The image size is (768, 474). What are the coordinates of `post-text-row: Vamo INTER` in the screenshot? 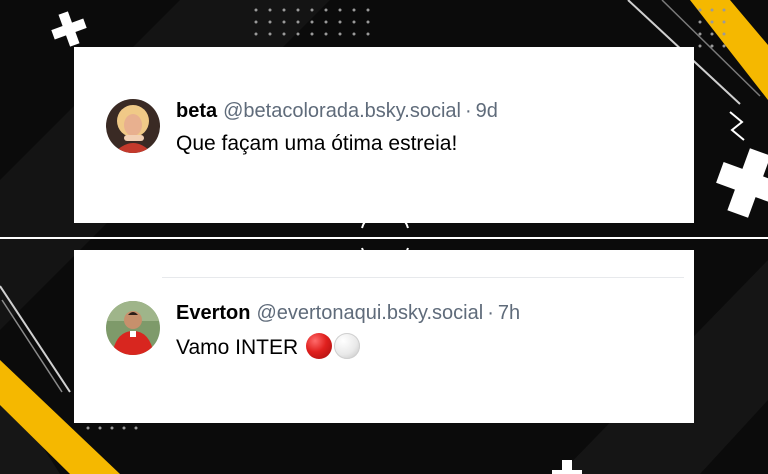 It's located at (348, 347).